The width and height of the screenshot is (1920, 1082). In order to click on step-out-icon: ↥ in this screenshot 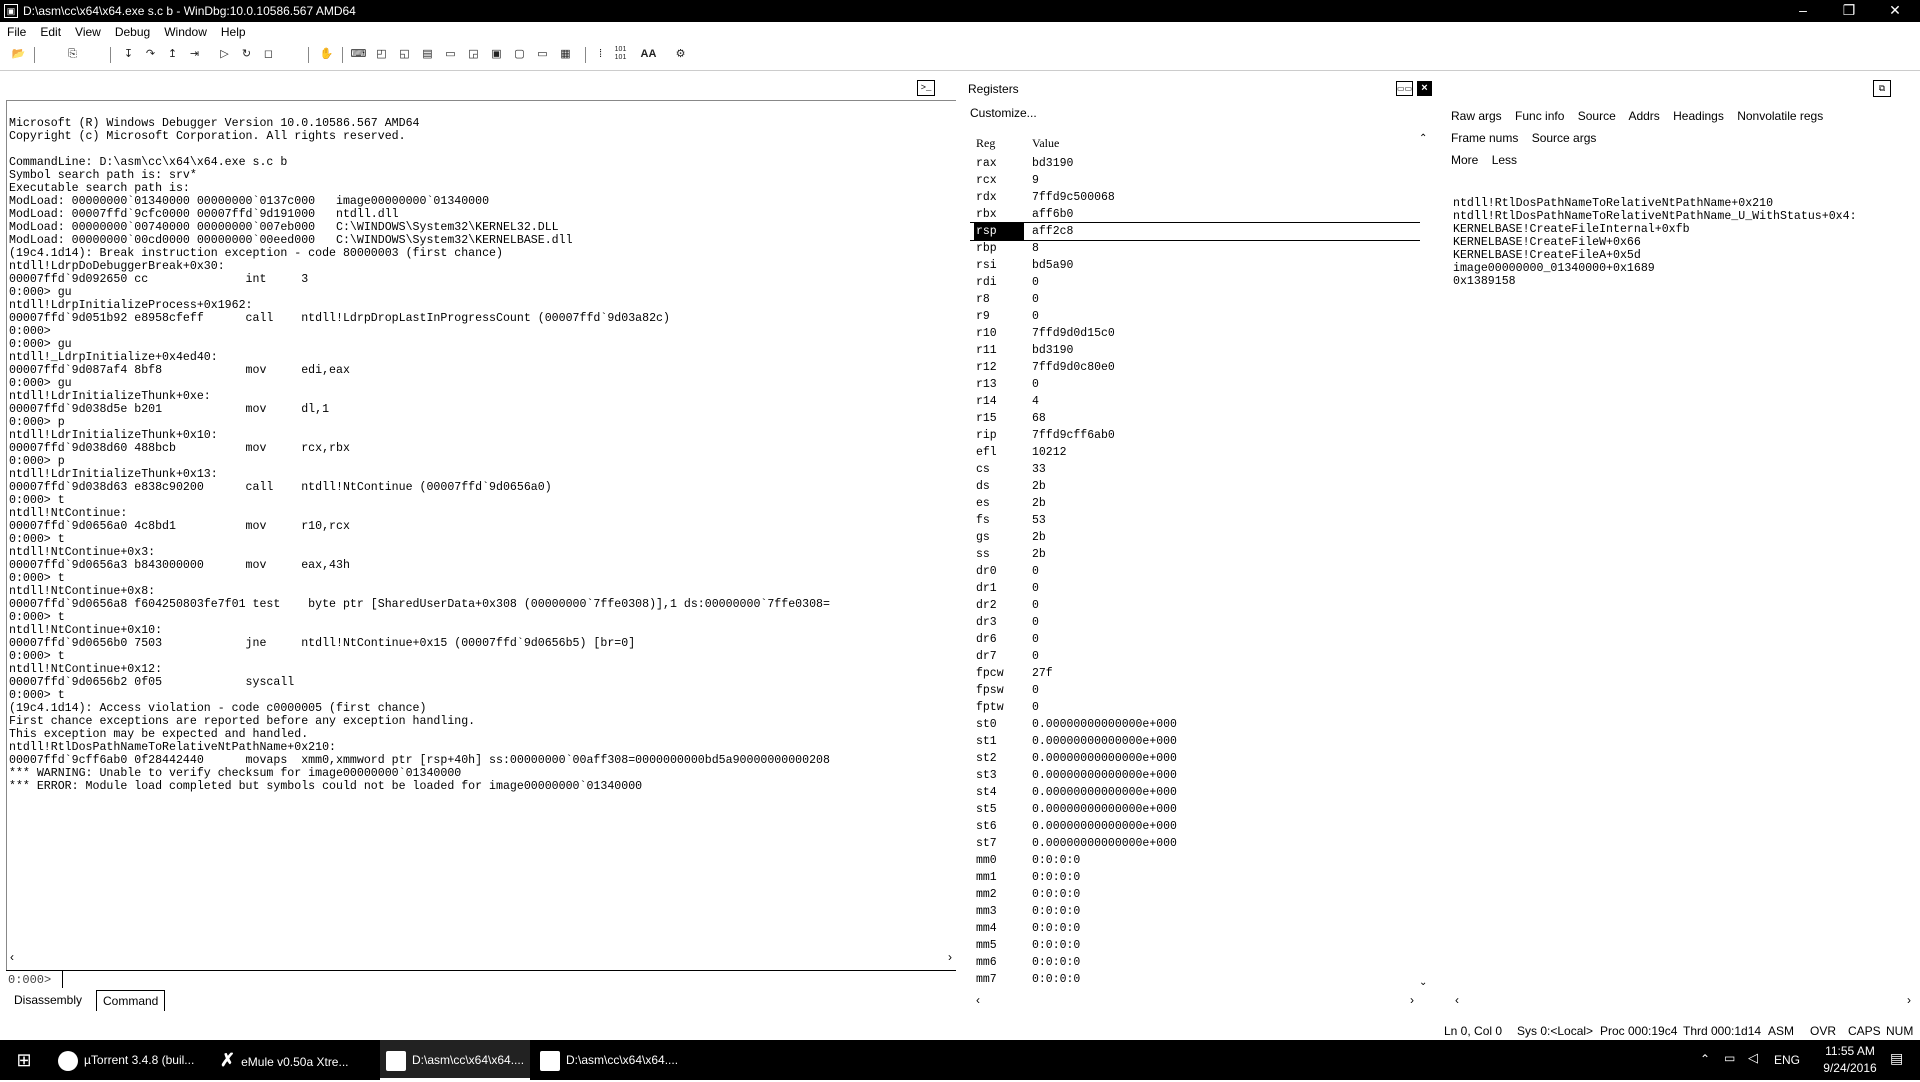, I will do `click(172, 54)`.